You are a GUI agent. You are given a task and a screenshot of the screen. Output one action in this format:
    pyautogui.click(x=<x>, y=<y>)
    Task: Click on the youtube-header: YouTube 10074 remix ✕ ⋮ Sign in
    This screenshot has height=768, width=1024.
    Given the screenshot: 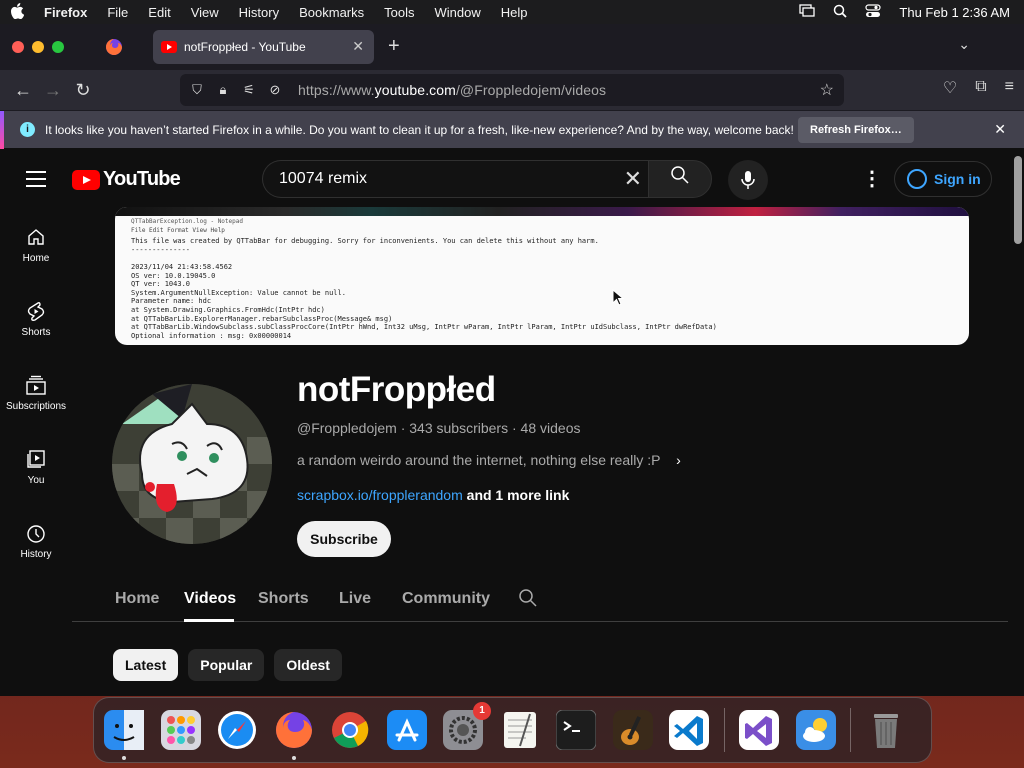 What is the action you would take?
    pyautogui.click(x=512, y=180)
    